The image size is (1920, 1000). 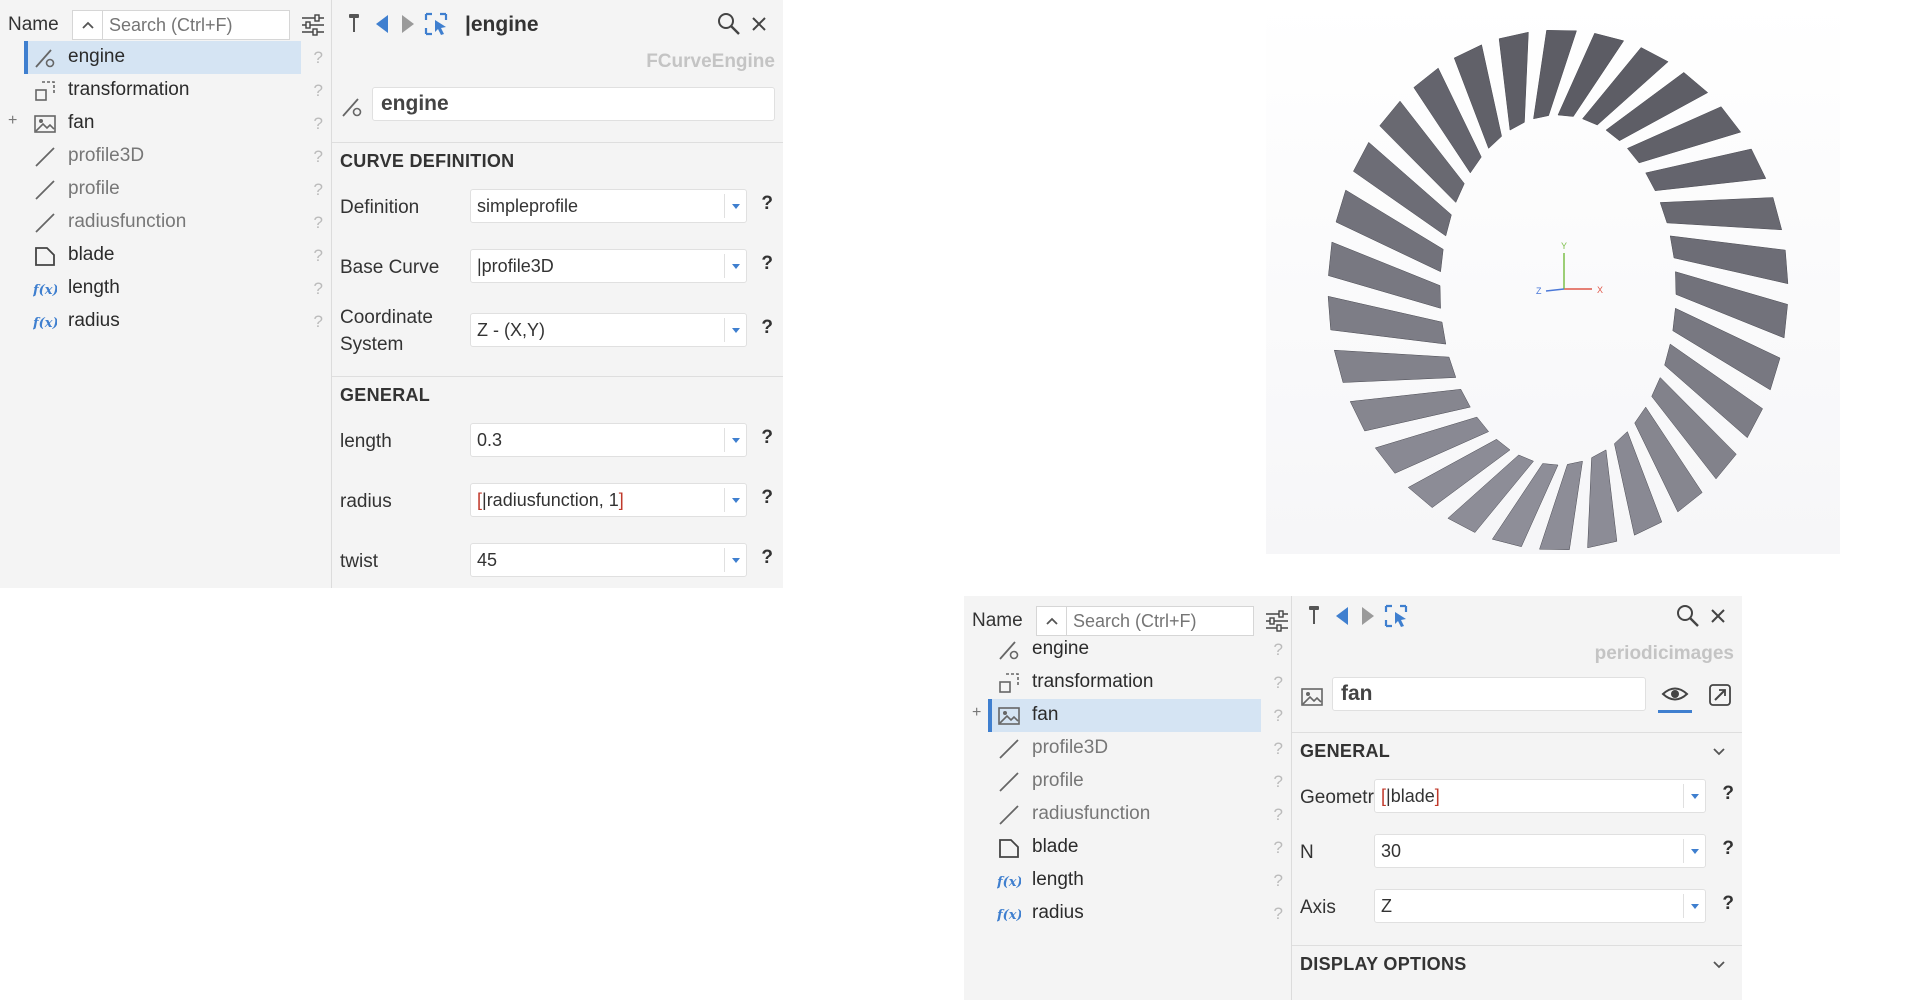 I want to click on property-value-combo: simpleprofile, so click(x=608, y=206).